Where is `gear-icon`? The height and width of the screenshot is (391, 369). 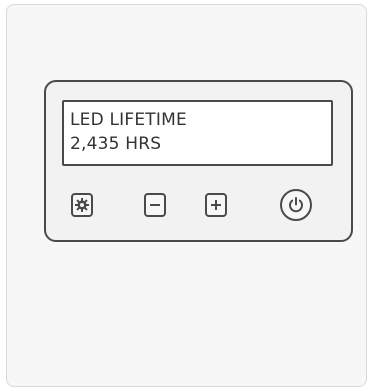
gear-icon is located at coordinates (82, 205).